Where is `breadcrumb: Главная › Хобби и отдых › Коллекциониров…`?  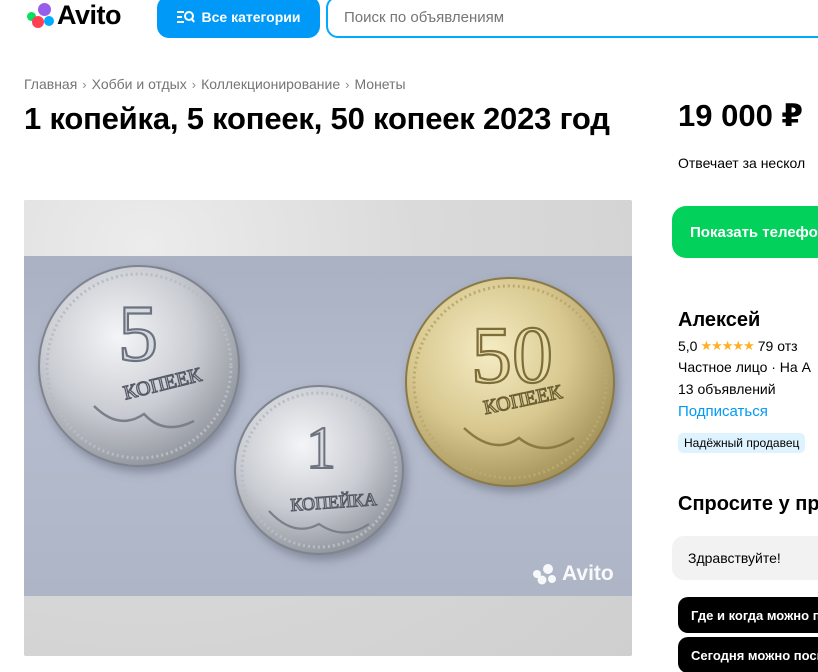 breadcrumb: Главная › Хобби и отдых › Коллекциониров… is located at coordinates (215, 84).